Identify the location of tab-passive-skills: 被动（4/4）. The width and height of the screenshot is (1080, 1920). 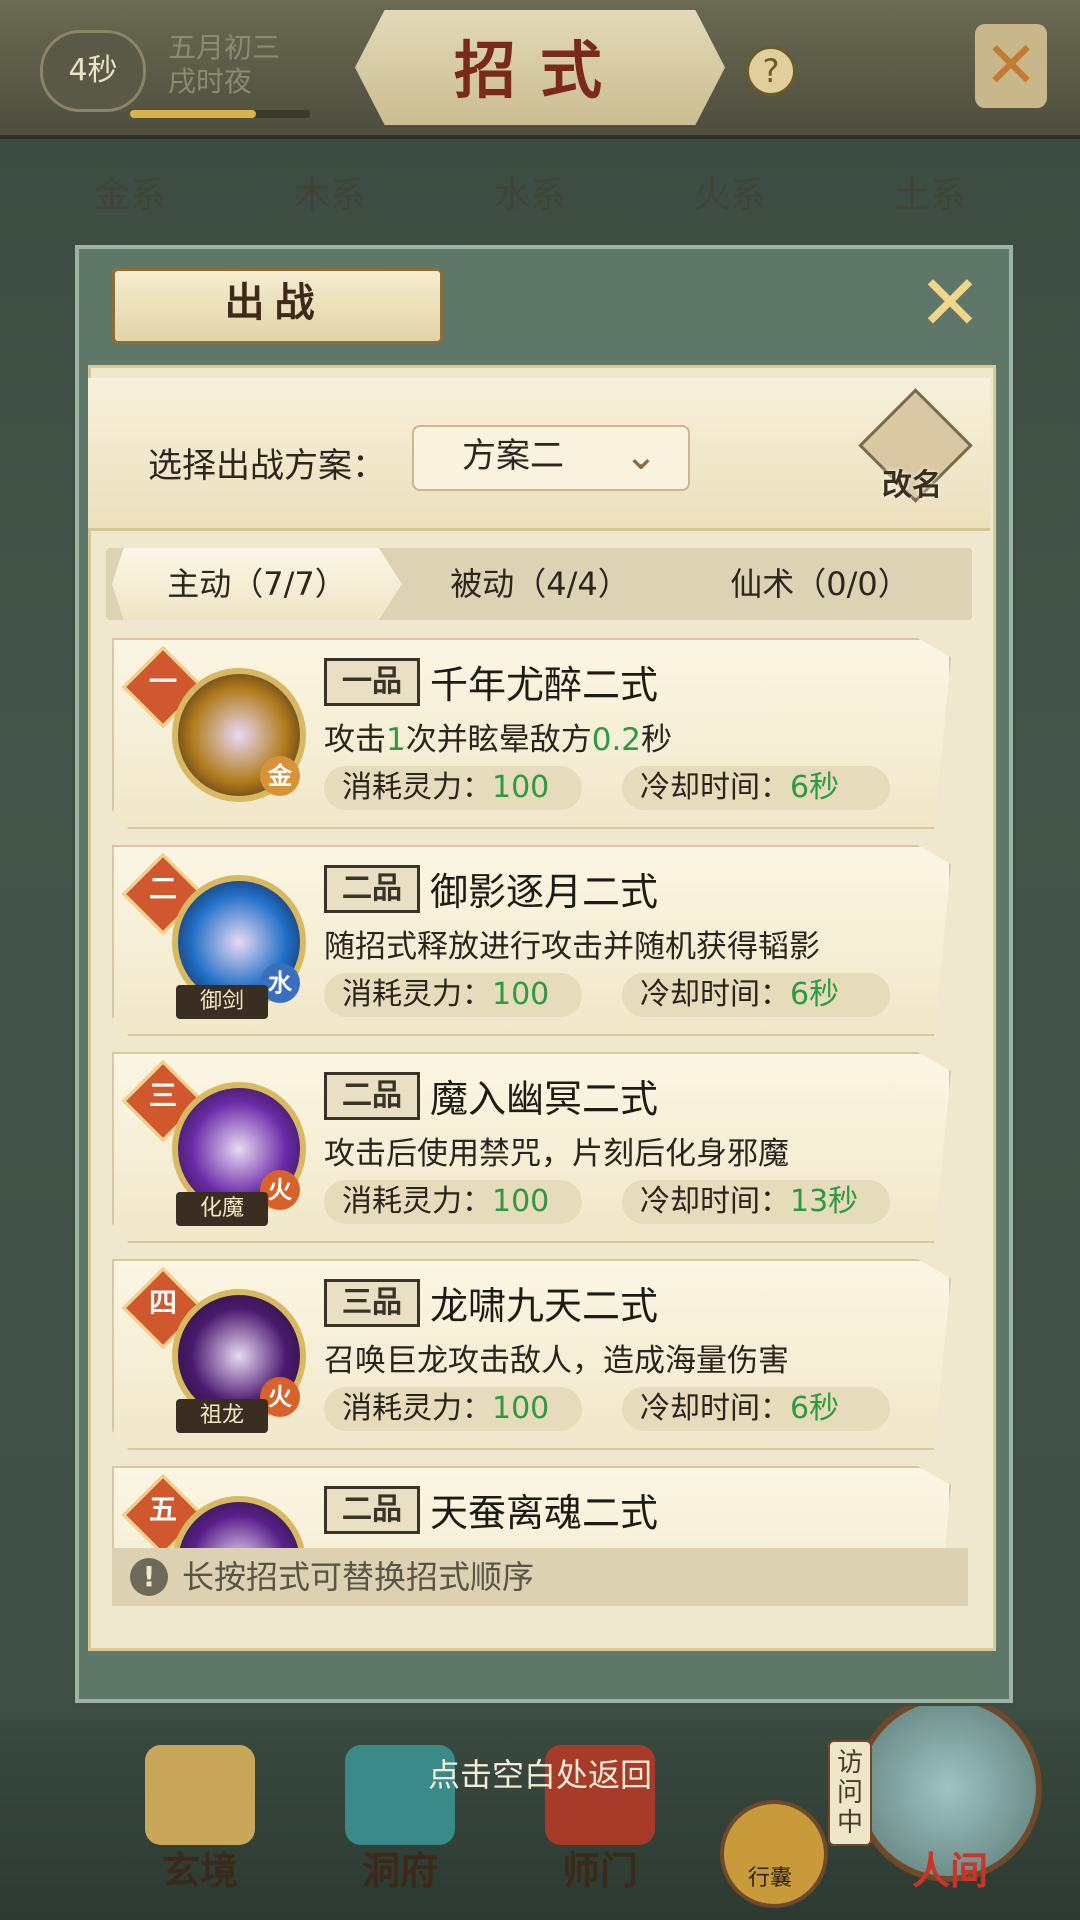
(540, 584).